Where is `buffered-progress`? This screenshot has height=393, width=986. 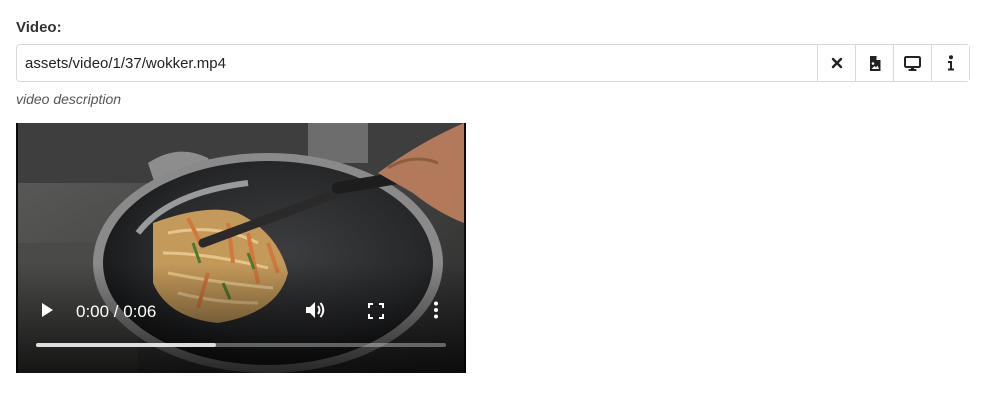
buffered-progress is located at coordinates (126, 345).